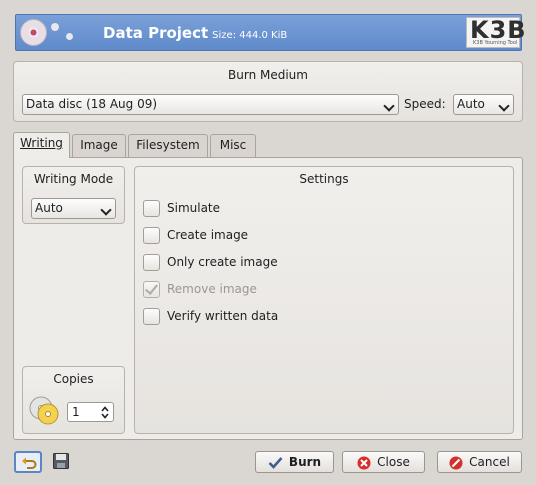 The image size is (536, 485). Describe the element at coordinates (156, 33) in the screenshot. I see `project-title-text: Data Project` at that location.